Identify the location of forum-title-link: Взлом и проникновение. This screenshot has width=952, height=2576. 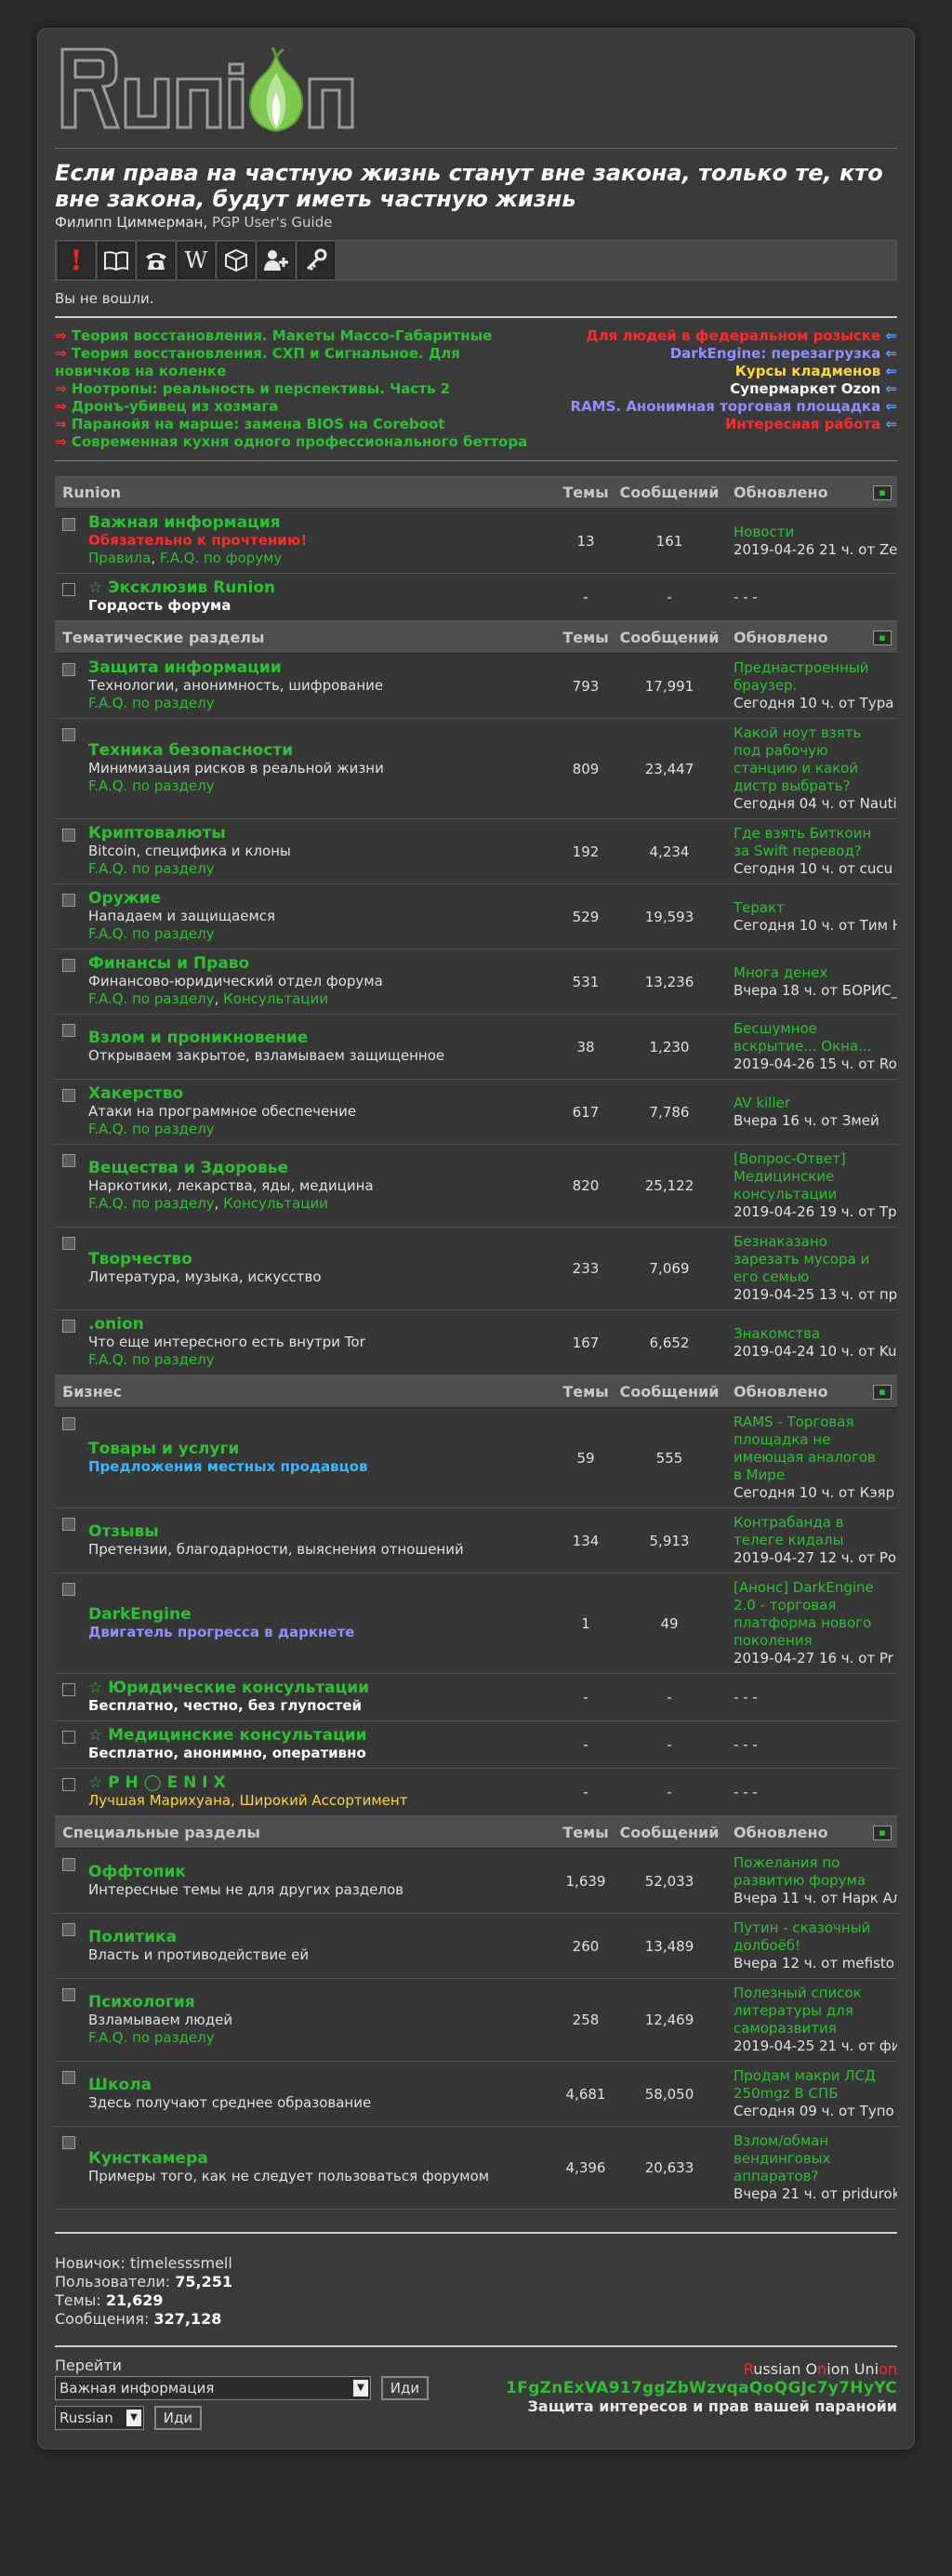
(322, 1038).